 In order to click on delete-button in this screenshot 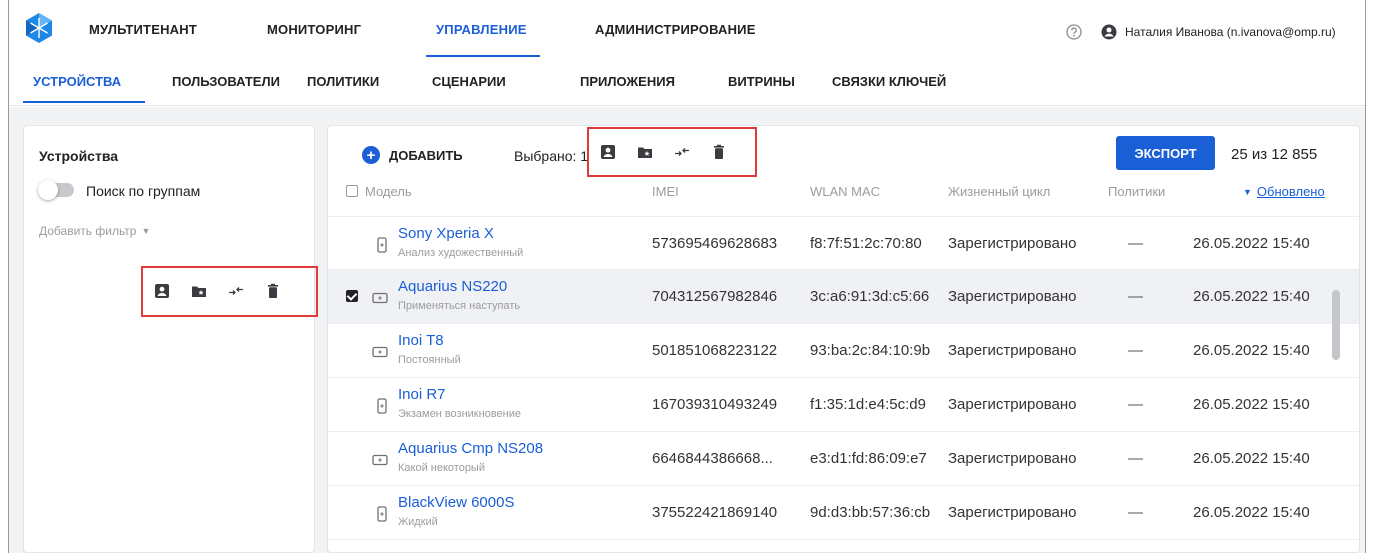, I will do `click(273, 291)`.